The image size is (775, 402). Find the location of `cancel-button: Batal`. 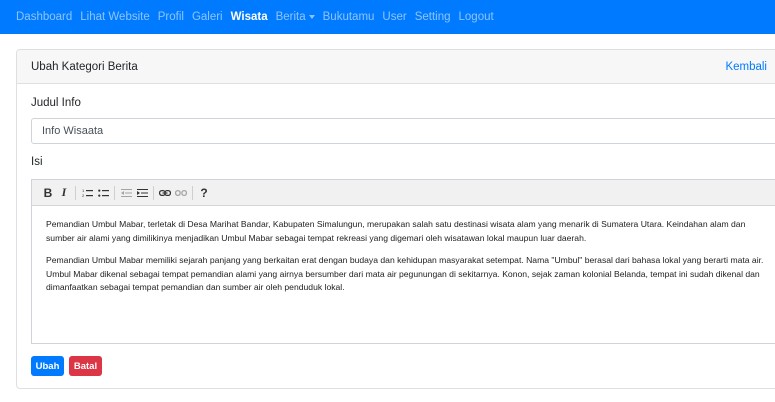

cancel-button: Batal is located at coordinates (85, 366).